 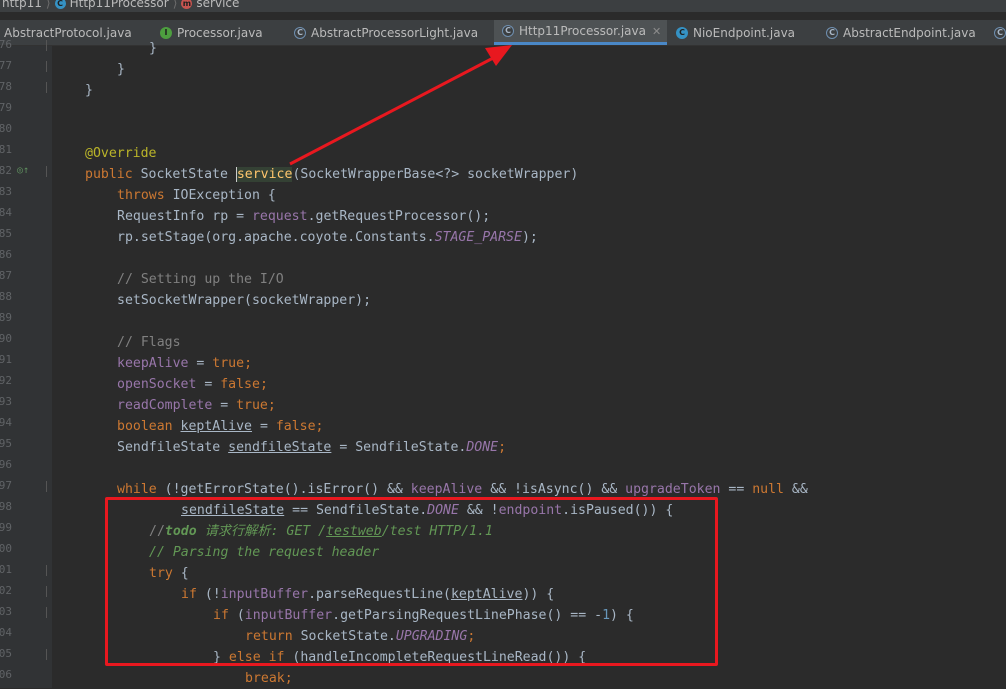 What do you see at coordinates (6, 275) in the screenshot?
I see `line-number: 87` at bounding box center [6, 275].